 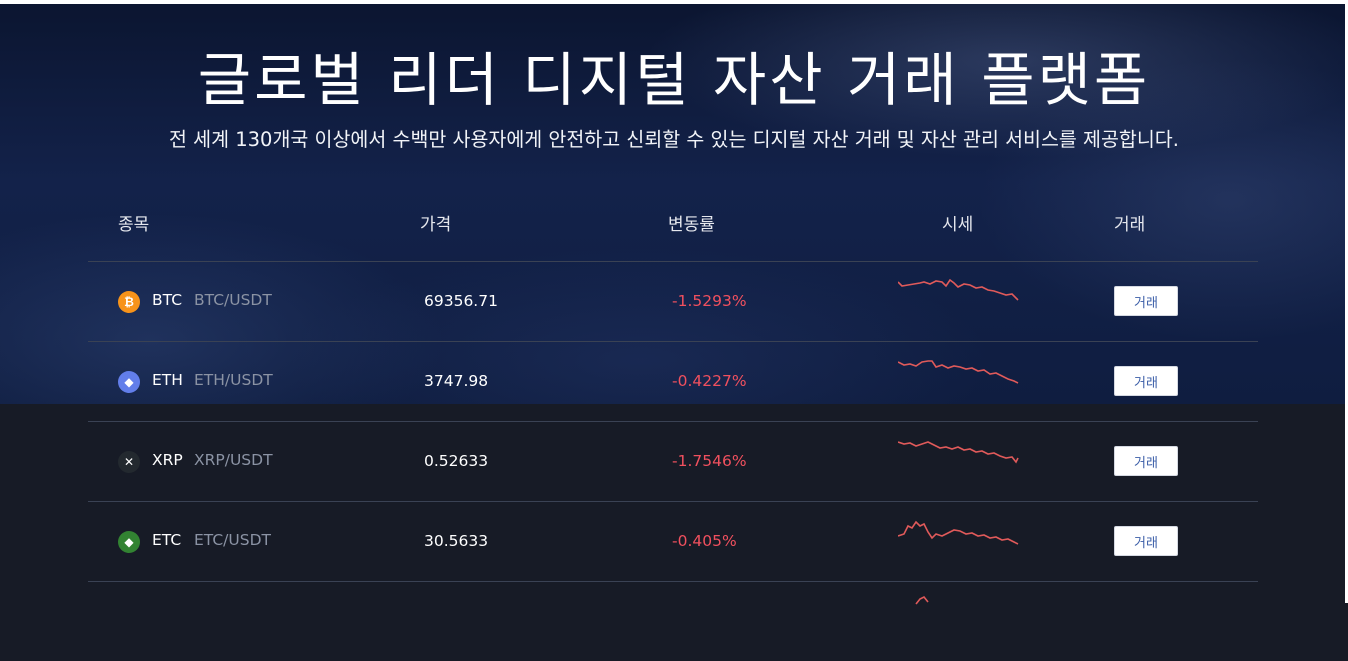 I want to click on table-header: 종목 가격 변동률 시세 거래, so click(x=673, y=221).